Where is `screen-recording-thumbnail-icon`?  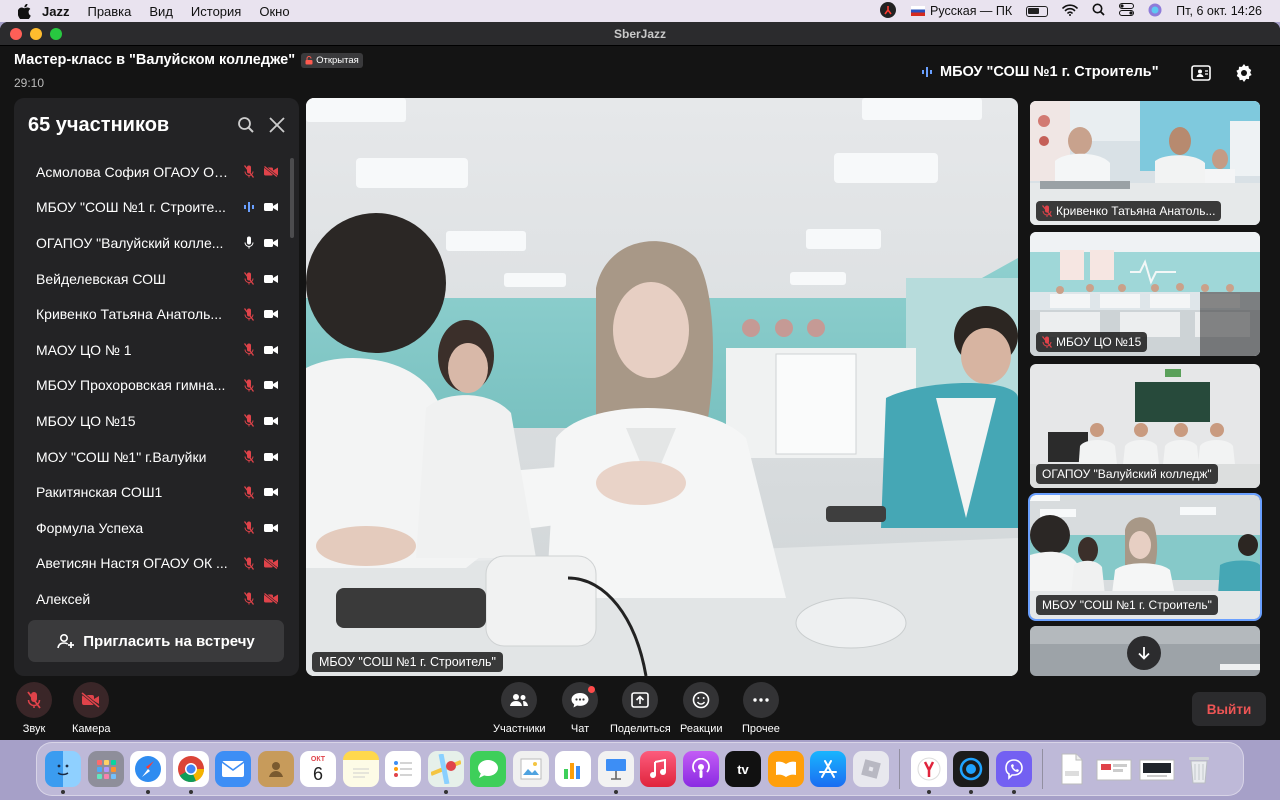 screen-recording-thumbnail-icon is located at coordinates (1157, 769).